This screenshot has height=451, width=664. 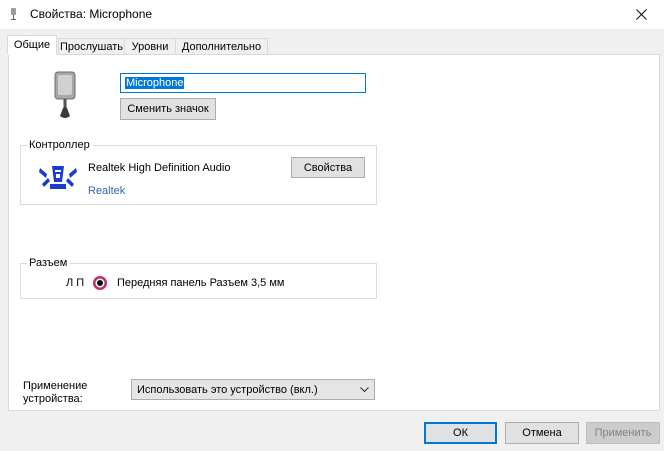 I want to click on cancel-button: Отмена, so click(x=542, y=433).